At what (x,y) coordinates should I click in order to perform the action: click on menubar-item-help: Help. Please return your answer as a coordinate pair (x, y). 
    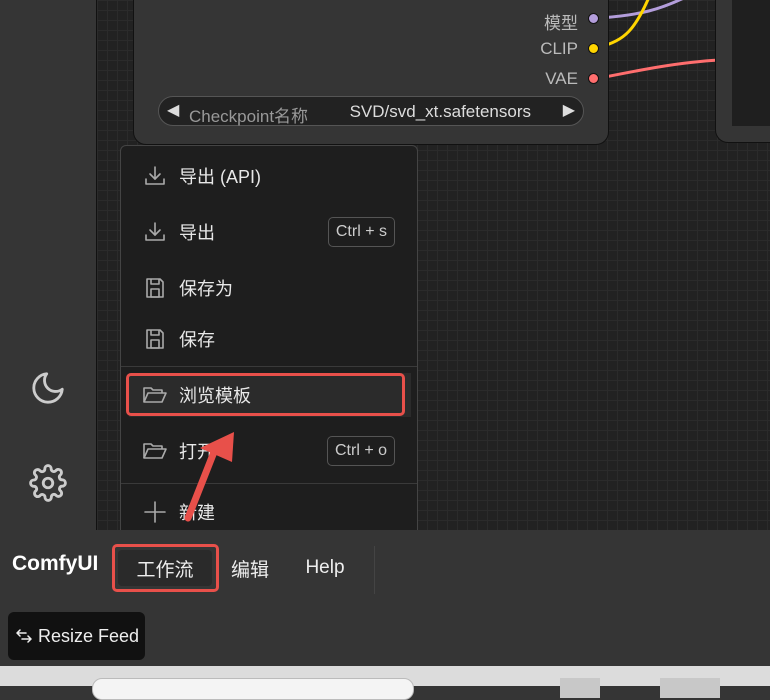
    Looking at the image, I should click on (325, 568).